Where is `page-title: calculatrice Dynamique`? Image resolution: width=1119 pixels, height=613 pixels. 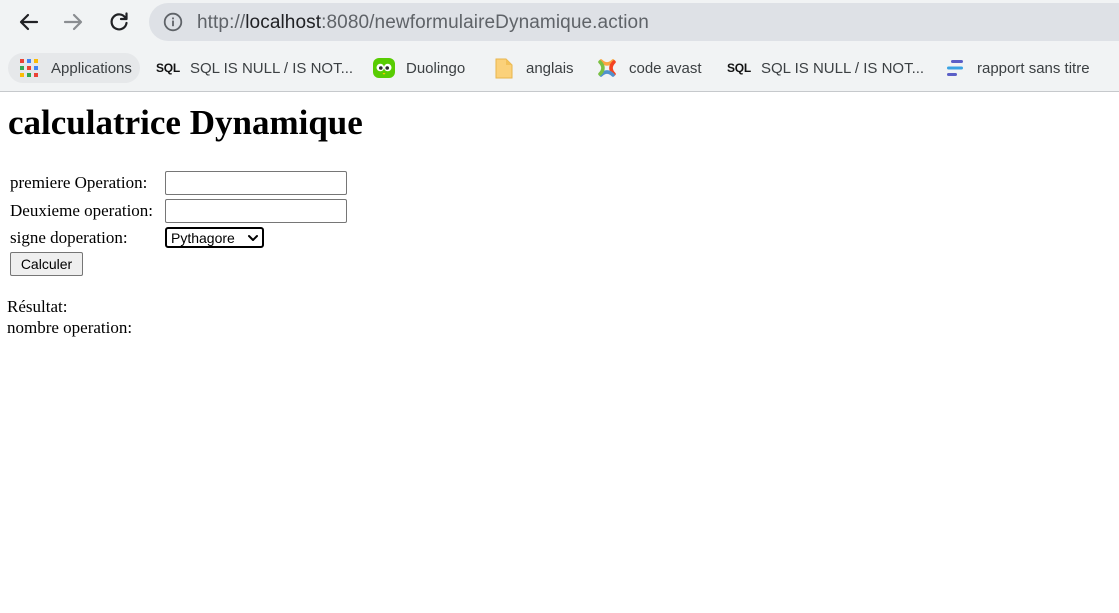 page-title: calculatrice Dynamique is located at coordinates (185, 122).